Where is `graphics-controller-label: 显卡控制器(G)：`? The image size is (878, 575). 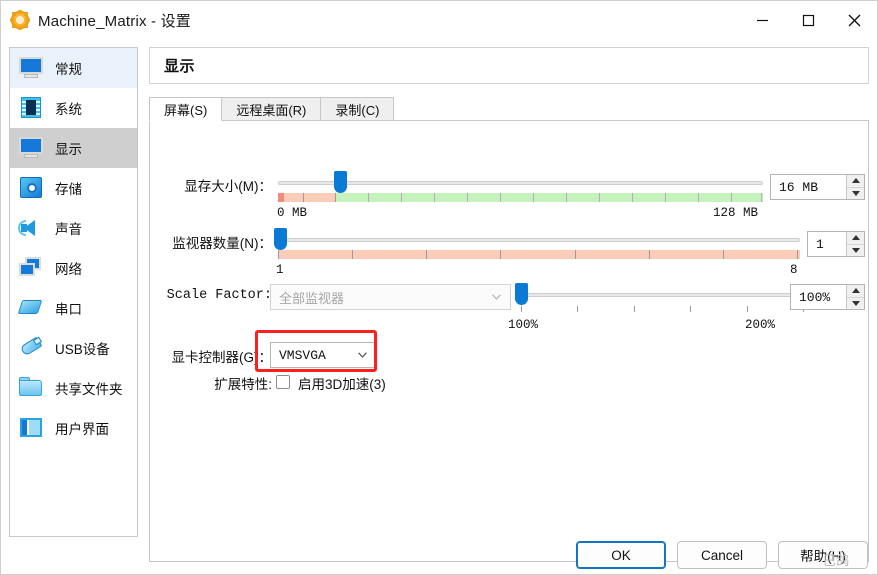
graphics-controller-label: 显卡控制器(G)： is located at coordinates (222, 357).